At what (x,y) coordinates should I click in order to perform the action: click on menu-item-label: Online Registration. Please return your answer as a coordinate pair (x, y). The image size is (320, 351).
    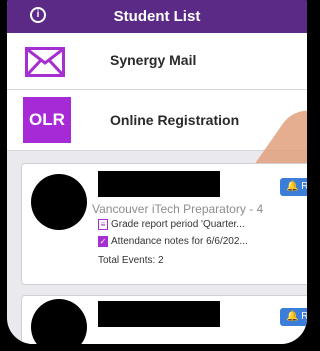
    Looking at the image, I should click on (175, 120).